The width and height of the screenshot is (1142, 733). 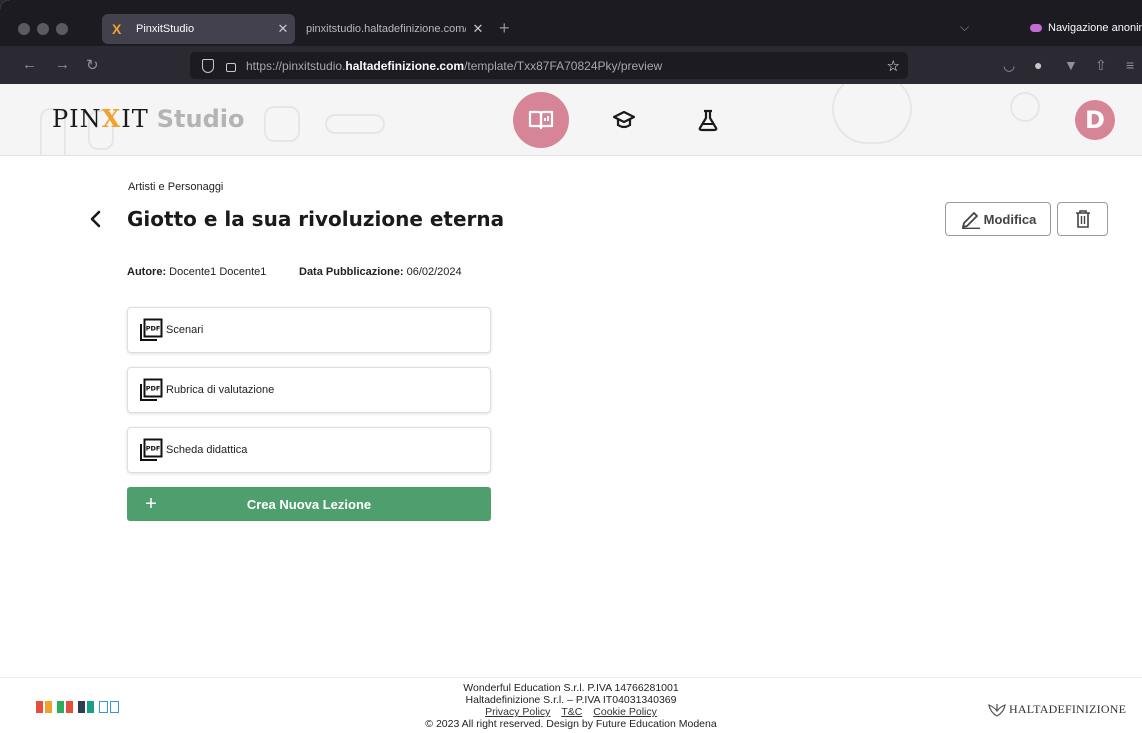 I want to click on vpn-icon: ▼, so click(x=1071, y=65).